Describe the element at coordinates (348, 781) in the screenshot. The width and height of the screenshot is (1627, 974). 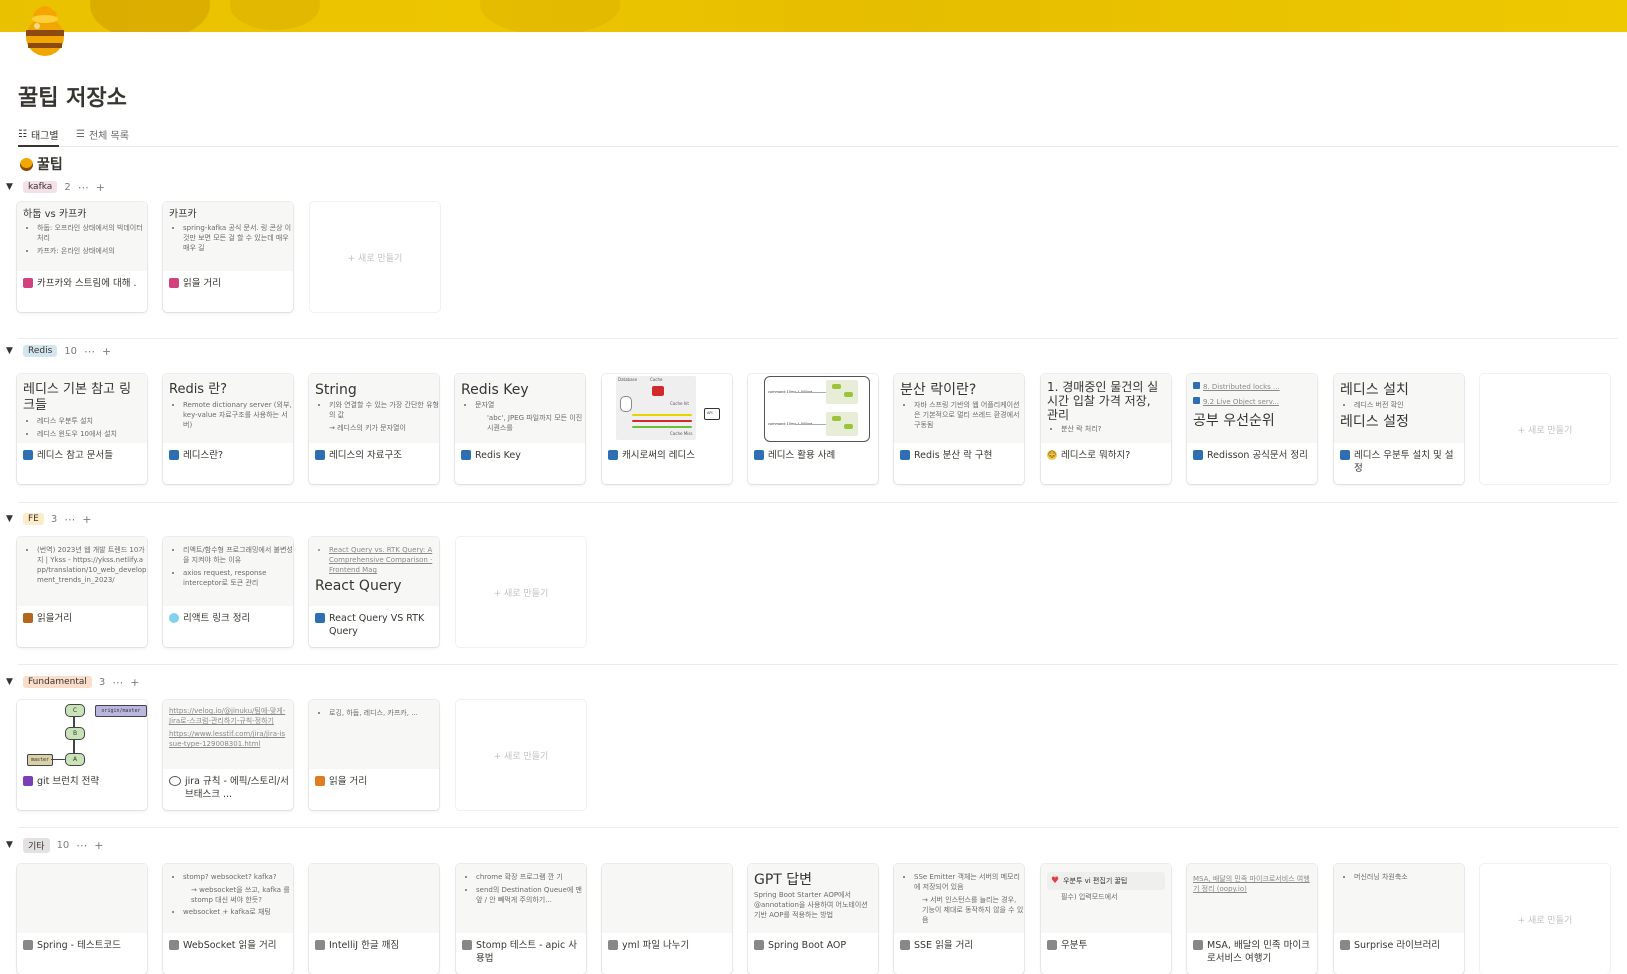
I see `card-title: 읽을 거리` at that location.